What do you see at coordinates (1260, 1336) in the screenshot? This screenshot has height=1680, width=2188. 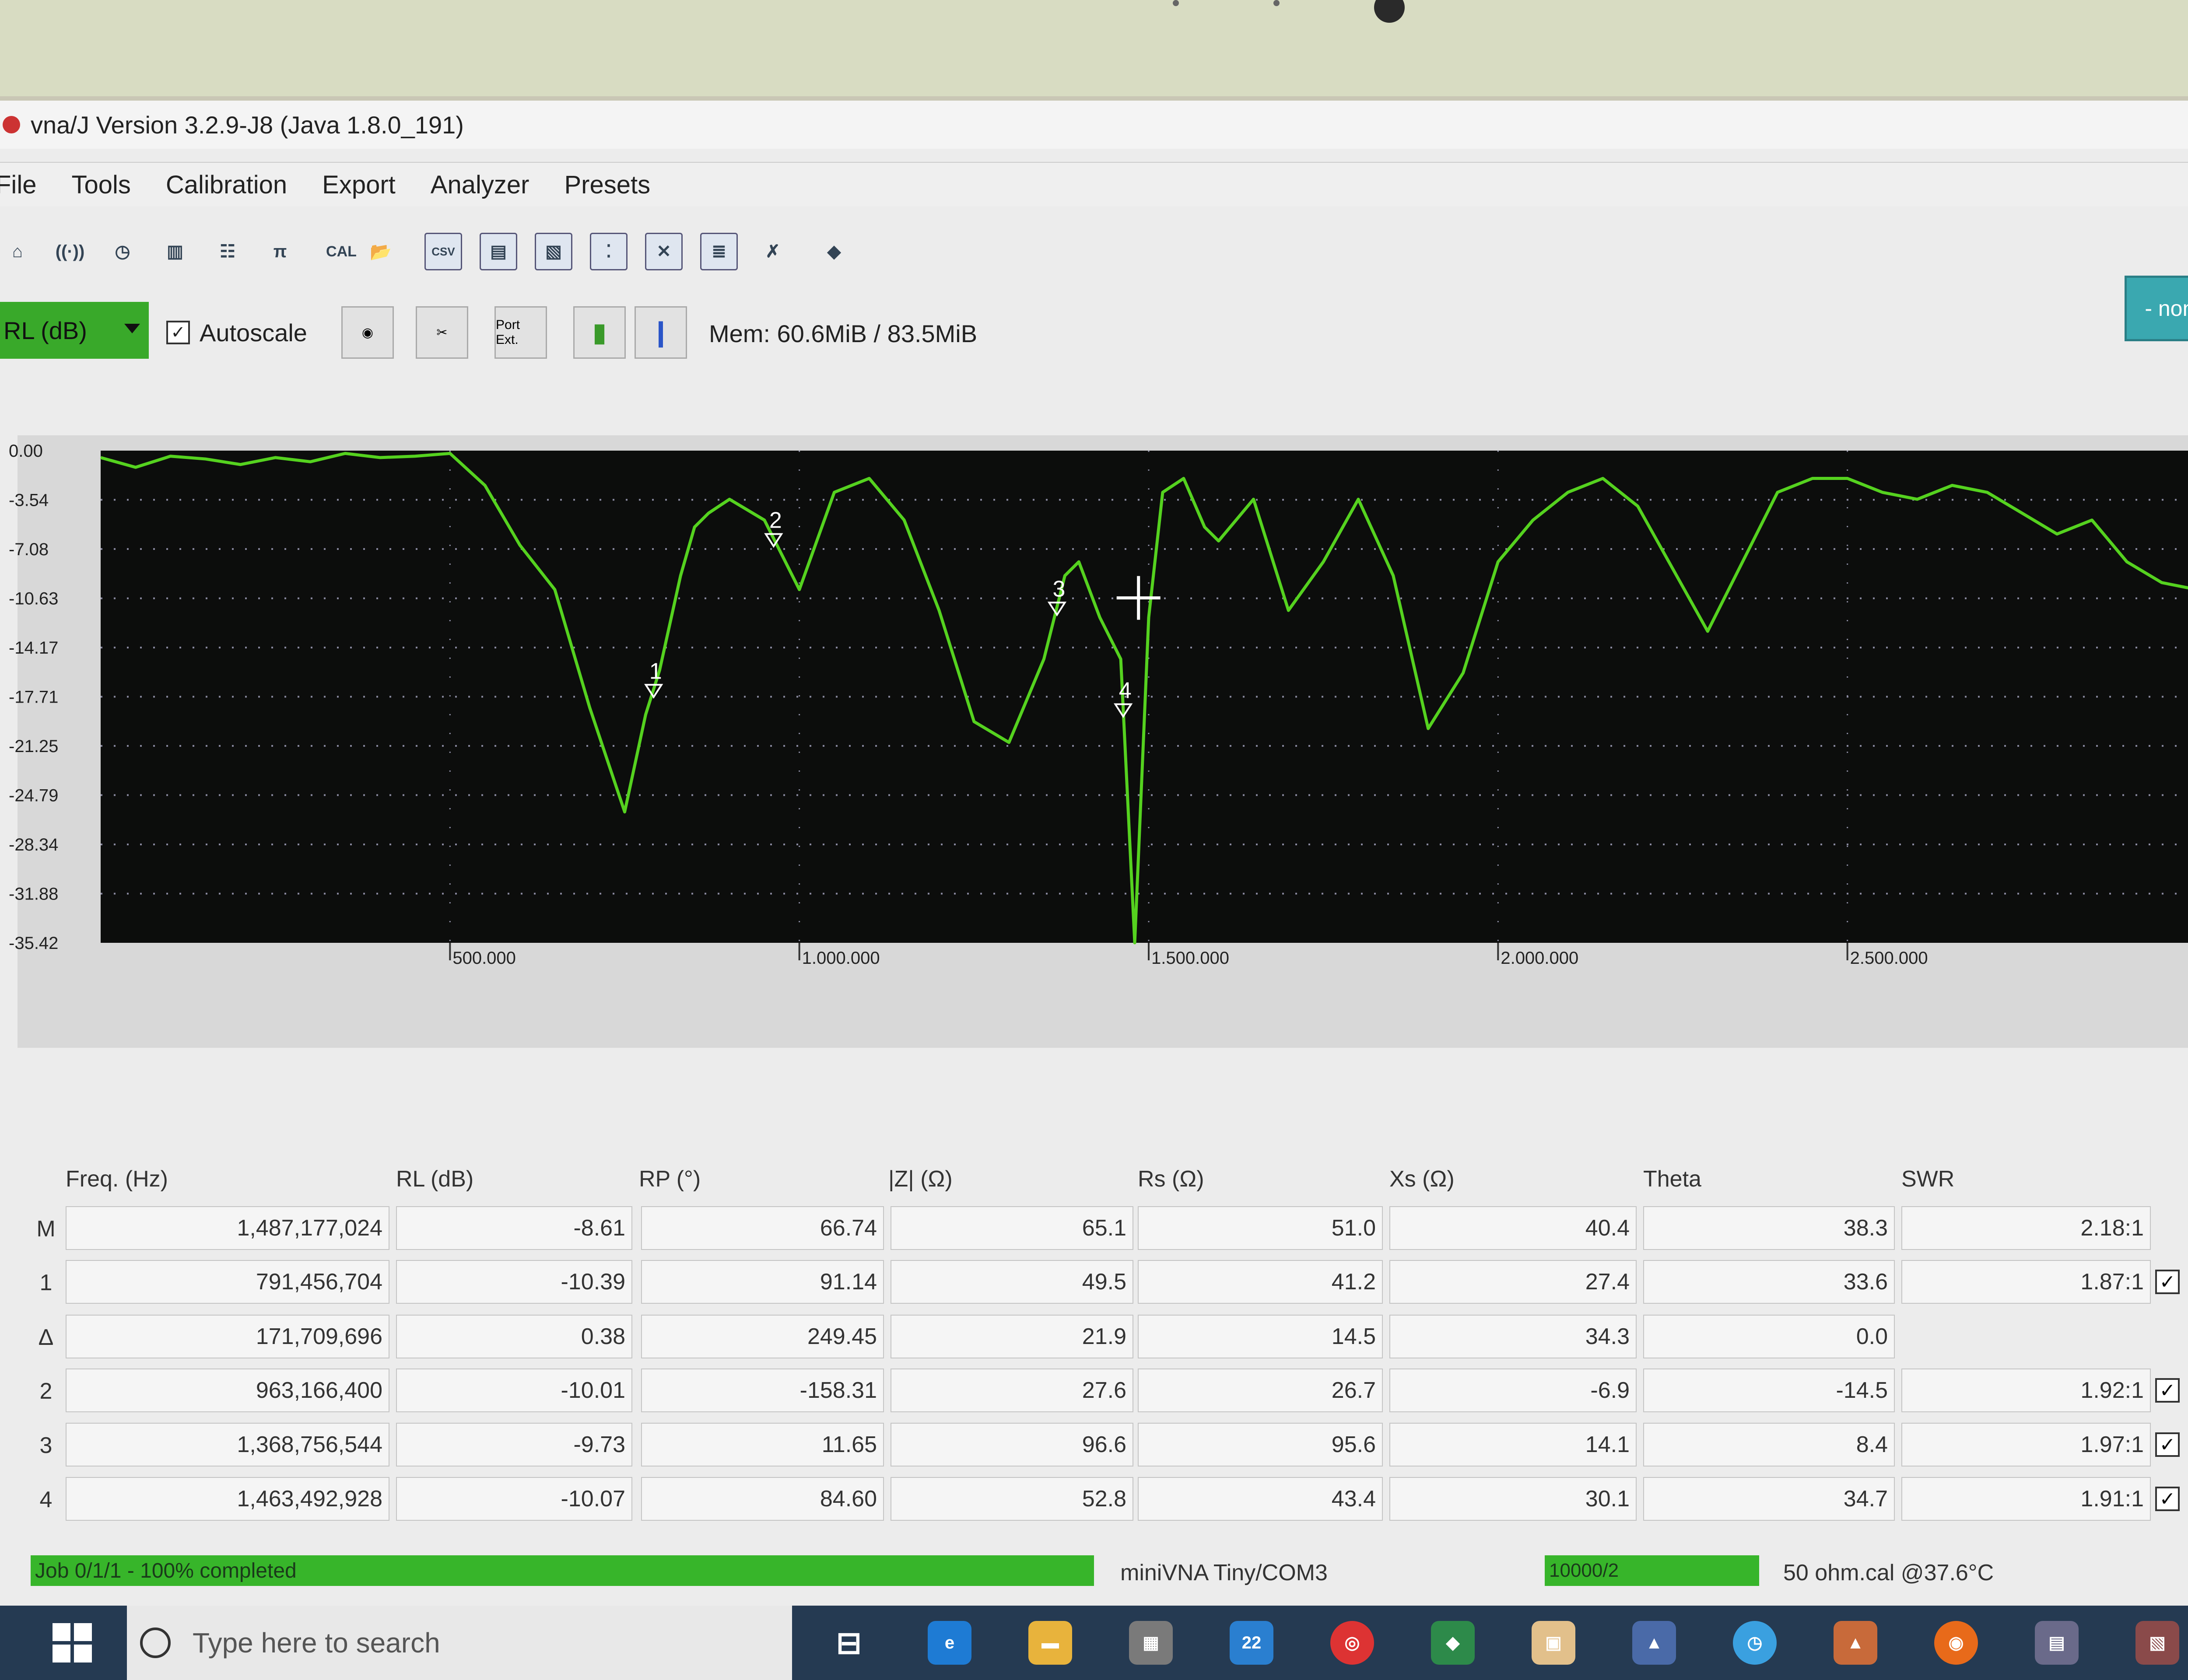 I see `table-cell: 14.5` at bounding box center [1260, 1336].